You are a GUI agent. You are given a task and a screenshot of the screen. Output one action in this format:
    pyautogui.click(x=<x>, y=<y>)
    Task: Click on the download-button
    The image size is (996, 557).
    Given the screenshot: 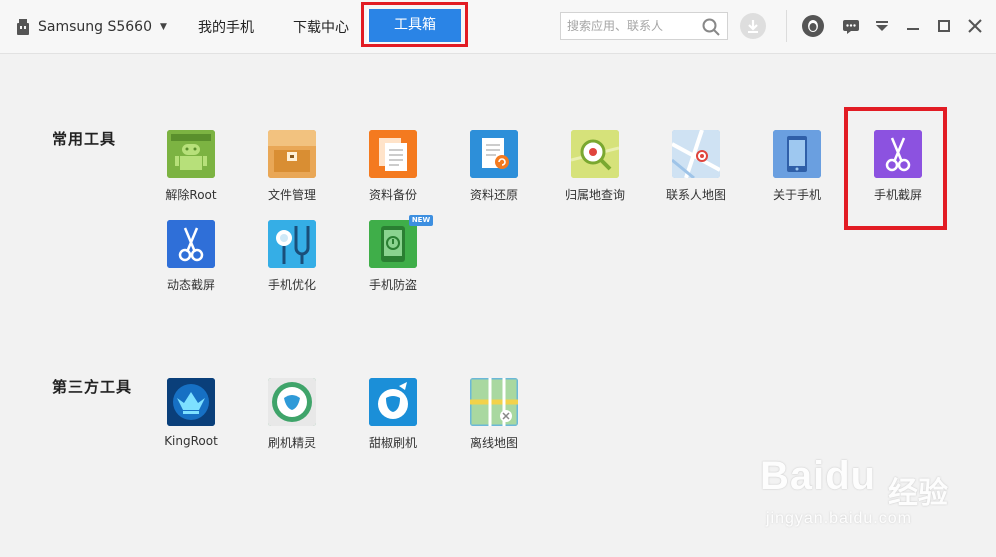 What is the action you would take?
    pyautogui.click(x=753, y=26)
    